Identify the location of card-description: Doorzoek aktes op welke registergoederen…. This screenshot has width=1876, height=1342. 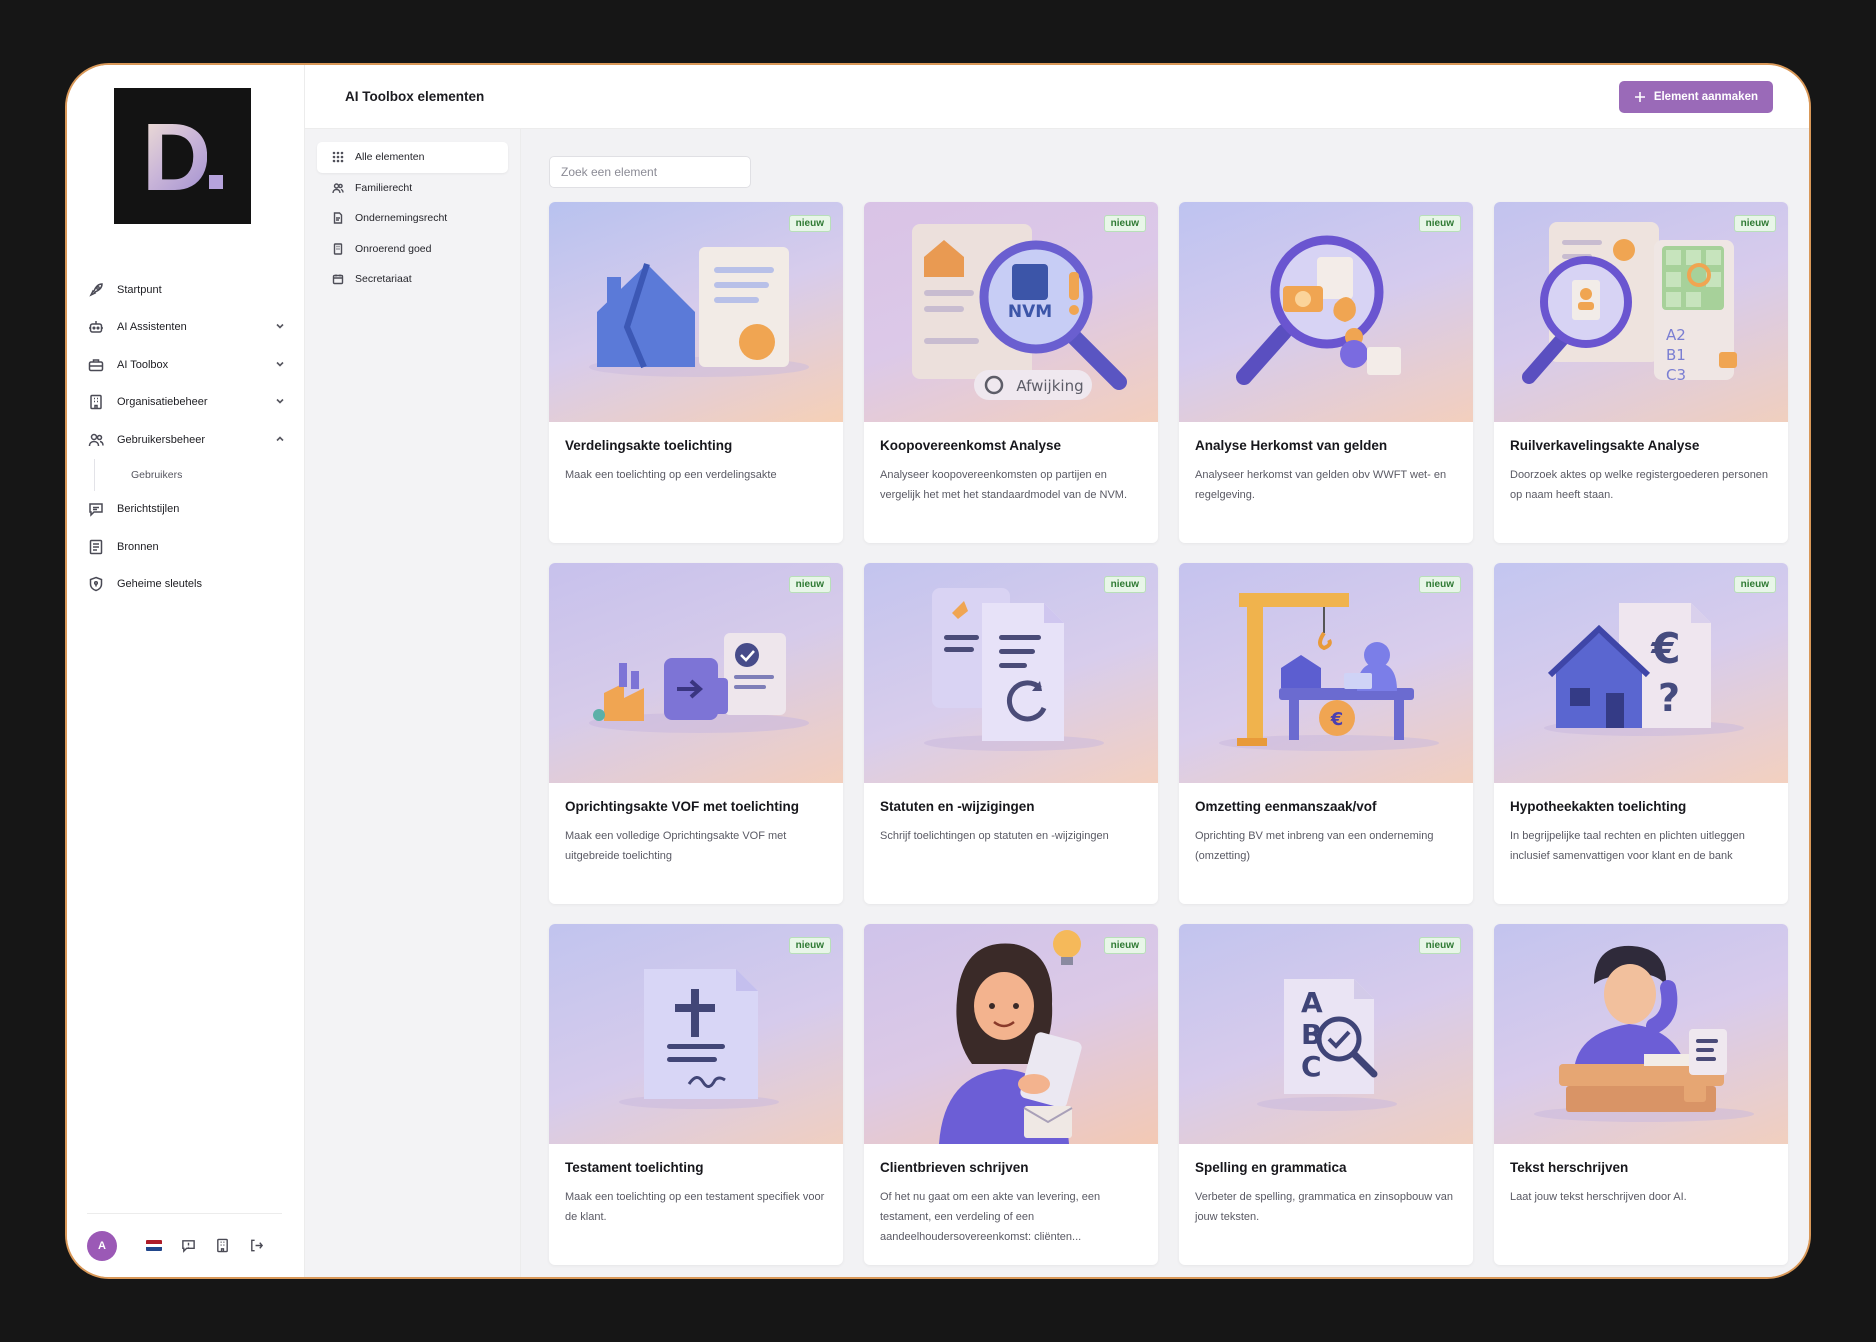
(1639, 485).